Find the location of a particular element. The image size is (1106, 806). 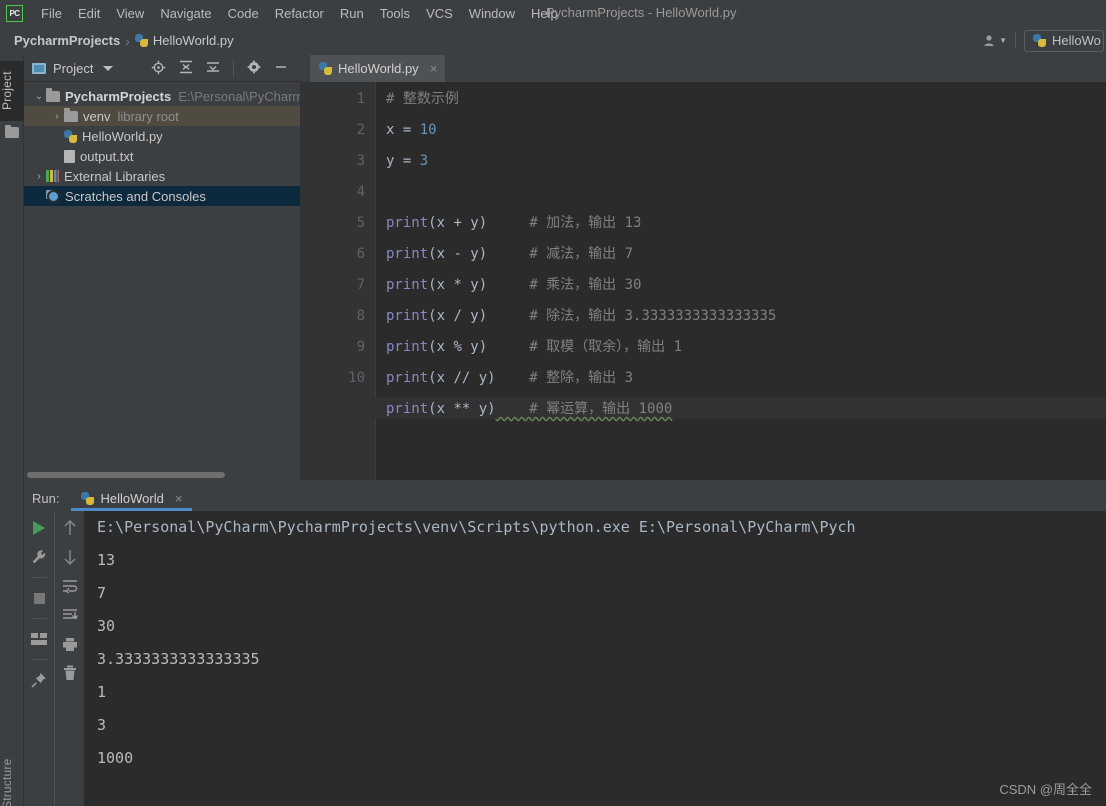

print-icon is located at coordinates (70, 644).